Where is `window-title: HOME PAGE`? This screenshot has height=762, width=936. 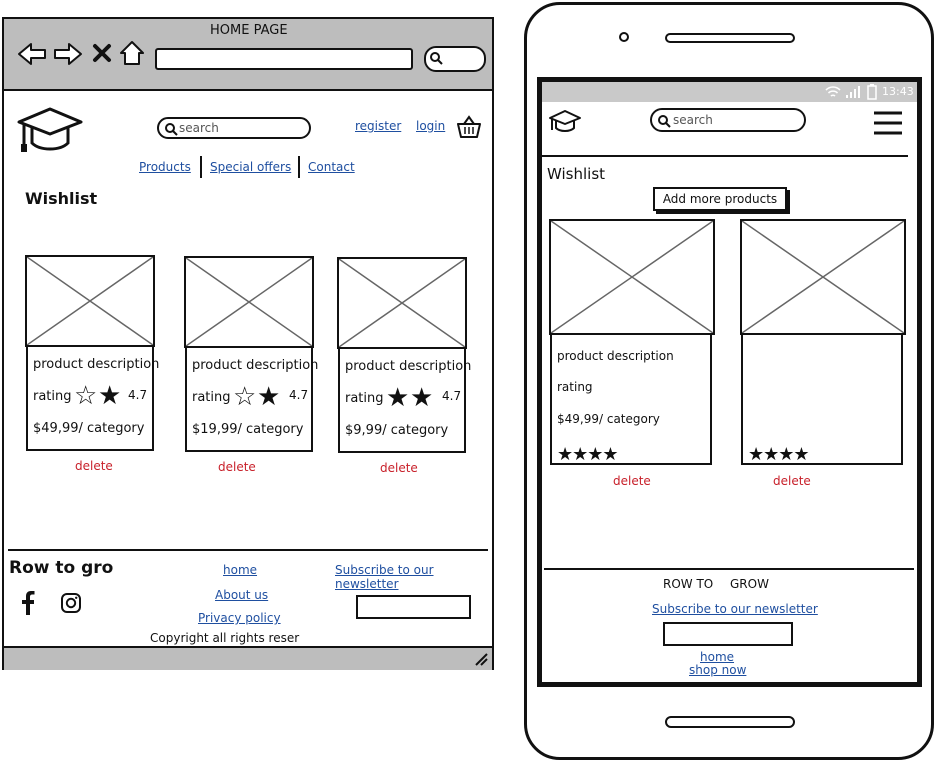 window-title: HOME PAGE is located at coordinates (249, 30).